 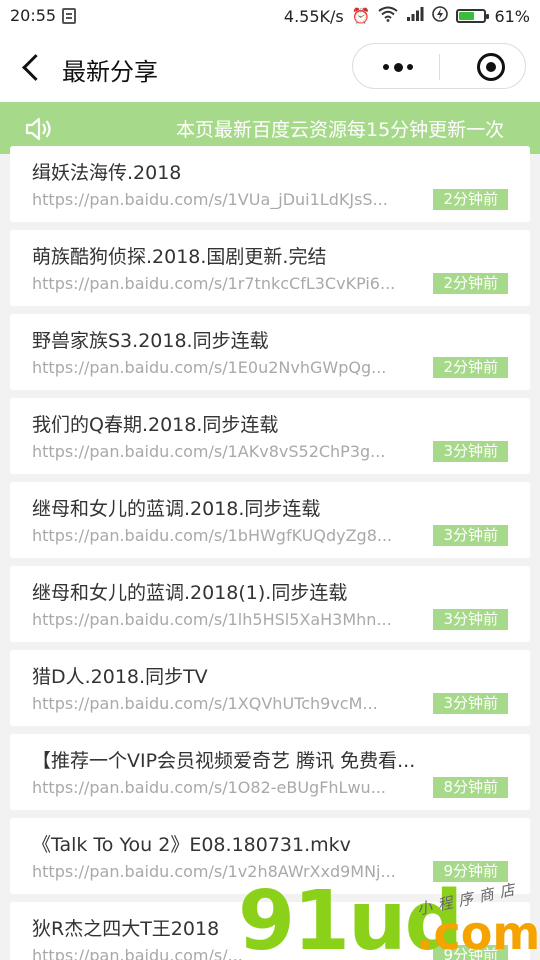 I want to click on alarm-icon: ⏰, so click(x=361, y=16).